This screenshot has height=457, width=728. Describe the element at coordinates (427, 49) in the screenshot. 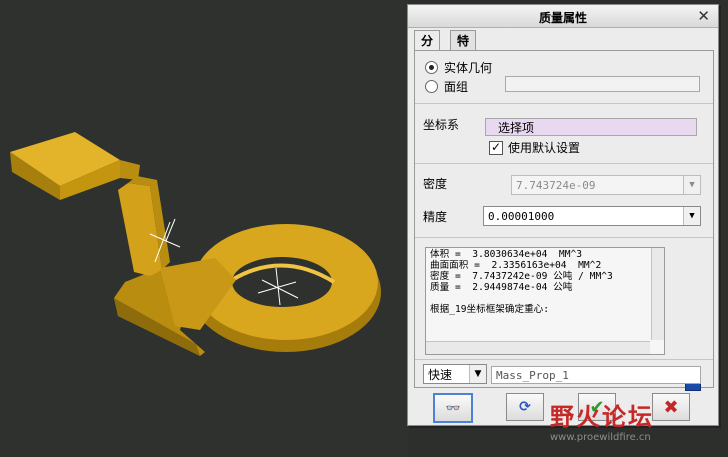

I see `tab-analysis: 分析` at that location.